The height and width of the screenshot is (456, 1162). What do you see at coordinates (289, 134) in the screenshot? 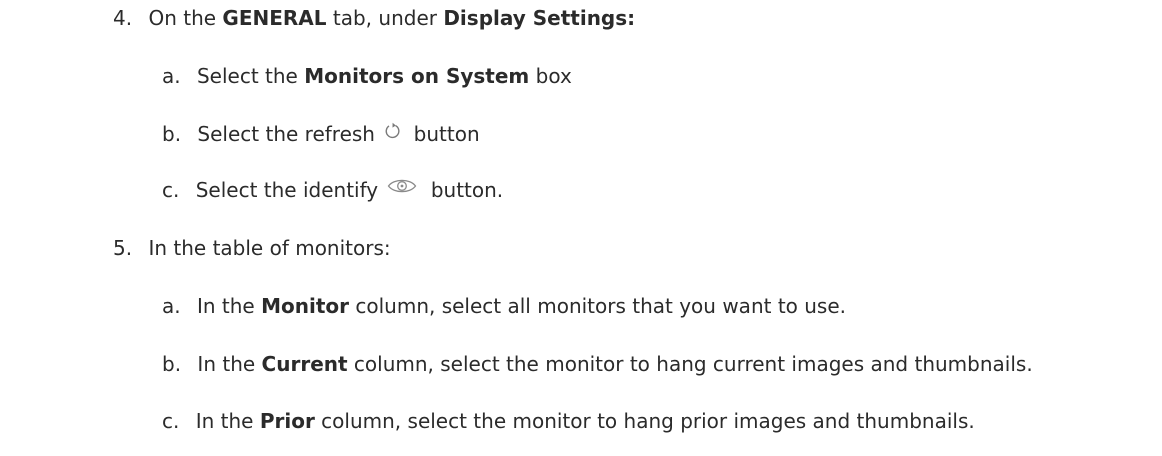
I see `substep-text-plain: Select the refresh` at bounding box center [289, 134].